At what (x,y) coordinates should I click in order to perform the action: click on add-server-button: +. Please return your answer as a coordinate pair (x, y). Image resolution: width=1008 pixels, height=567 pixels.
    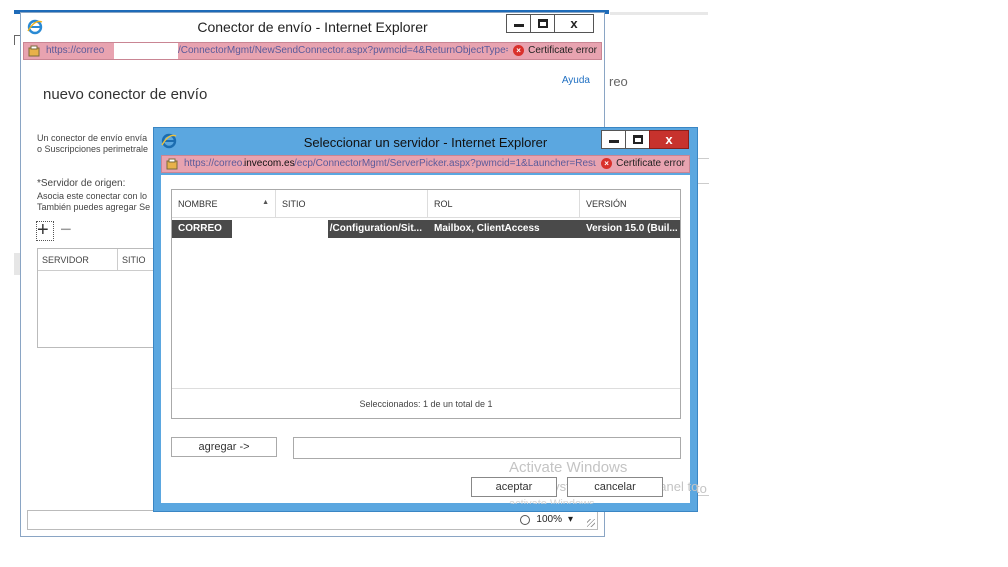
    Looking at the image, I should click on (45, 230).